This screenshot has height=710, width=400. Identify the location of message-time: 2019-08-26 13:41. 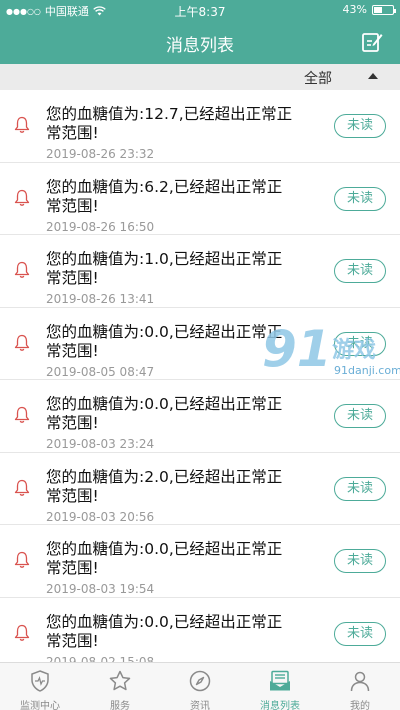
(100, 299).